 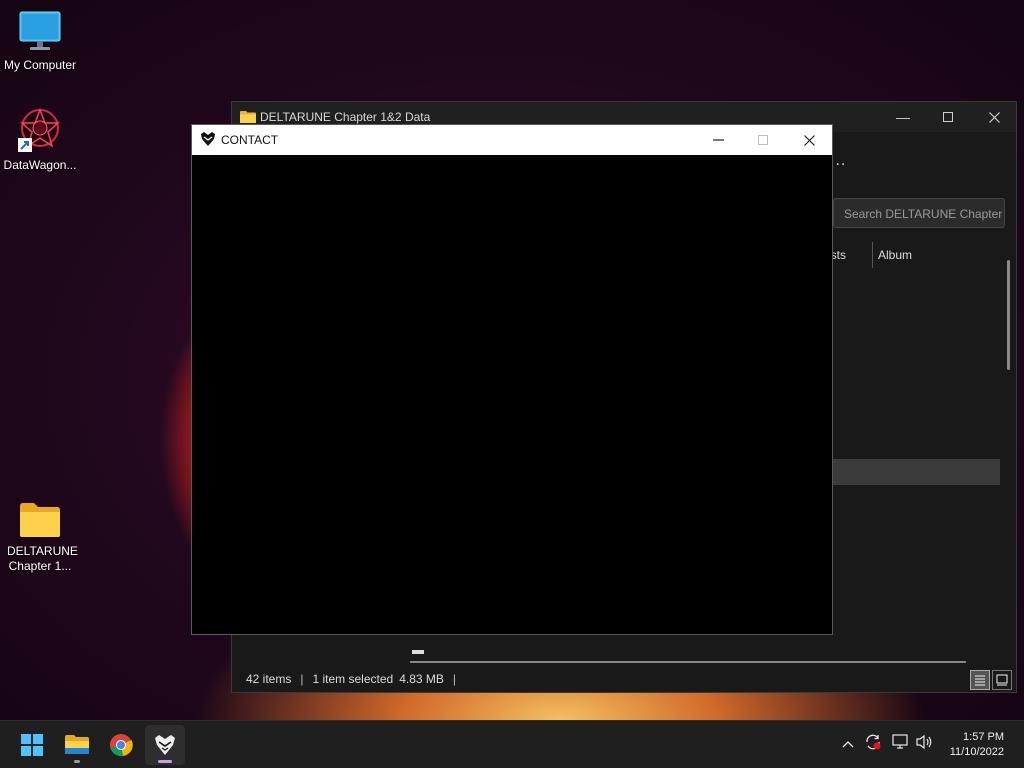 What do you see at coordinates (40, 32) in the screenshot?
I see `monitor-icon` at bounding box center [40, 32].